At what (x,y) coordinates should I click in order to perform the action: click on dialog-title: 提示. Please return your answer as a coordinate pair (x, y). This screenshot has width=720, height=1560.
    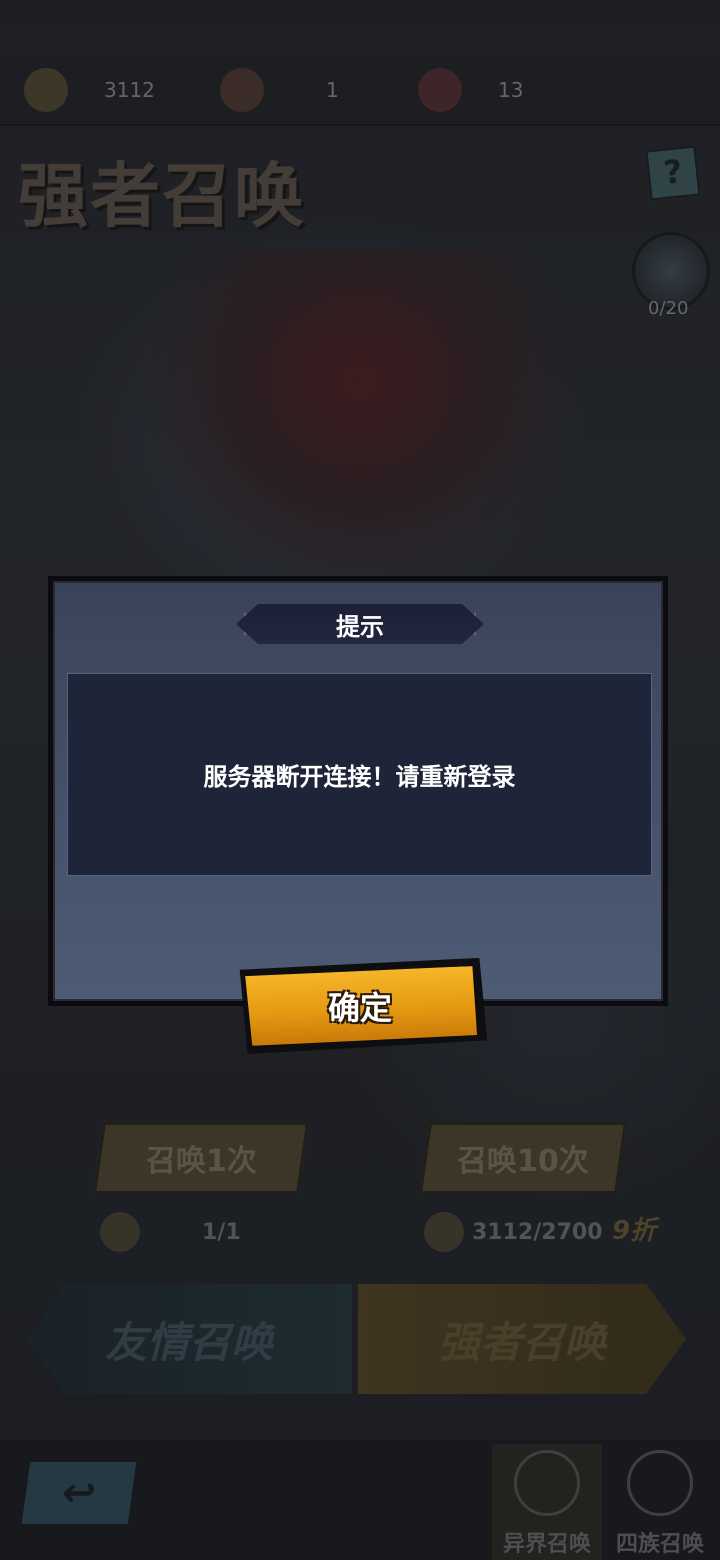
    Looking at the image, I should click on (360, 626).